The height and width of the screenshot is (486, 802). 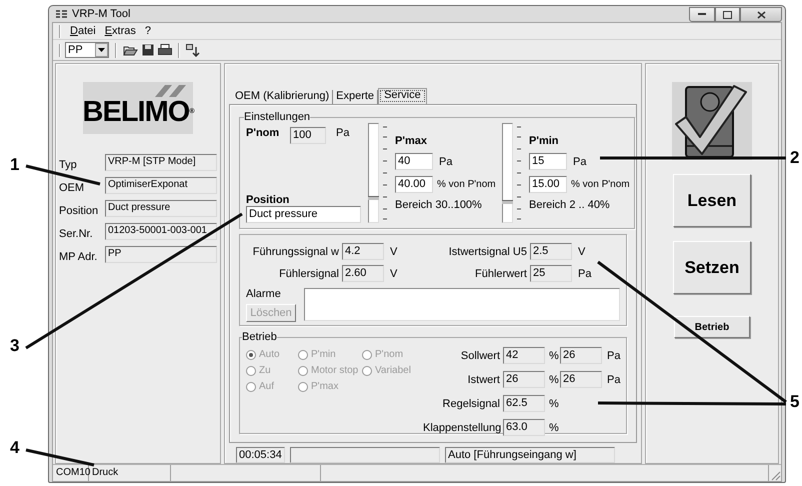 What do you see at coordinates (548, 184) in the screenshot?
I see `text-field: 15.00` at bounding box center [548, 184].